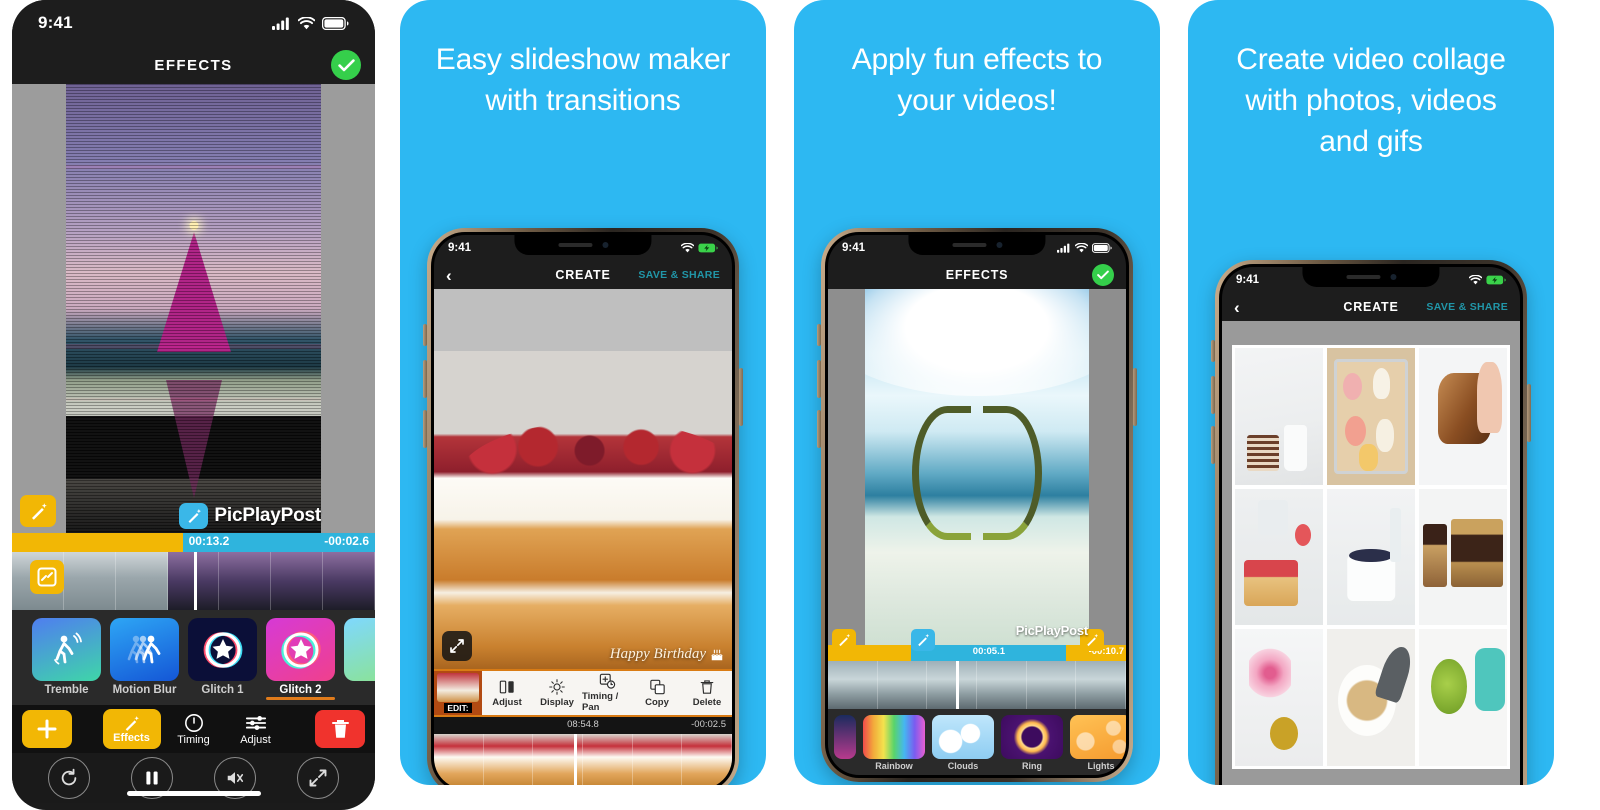 The image size is (1600, 810). I want to click on effect-item: Tremble, so click(66, 657).